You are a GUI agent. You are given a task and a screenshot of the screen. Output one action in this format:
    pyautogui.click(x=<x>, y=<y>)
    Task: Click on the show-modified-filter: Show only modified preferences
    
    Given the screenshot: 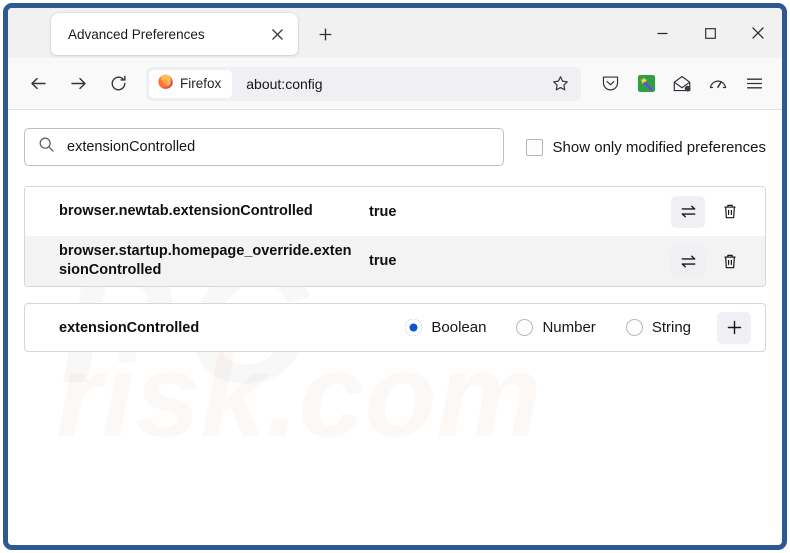 What is the action you would take?
    pyautogui.click(x=645, y=147)
    